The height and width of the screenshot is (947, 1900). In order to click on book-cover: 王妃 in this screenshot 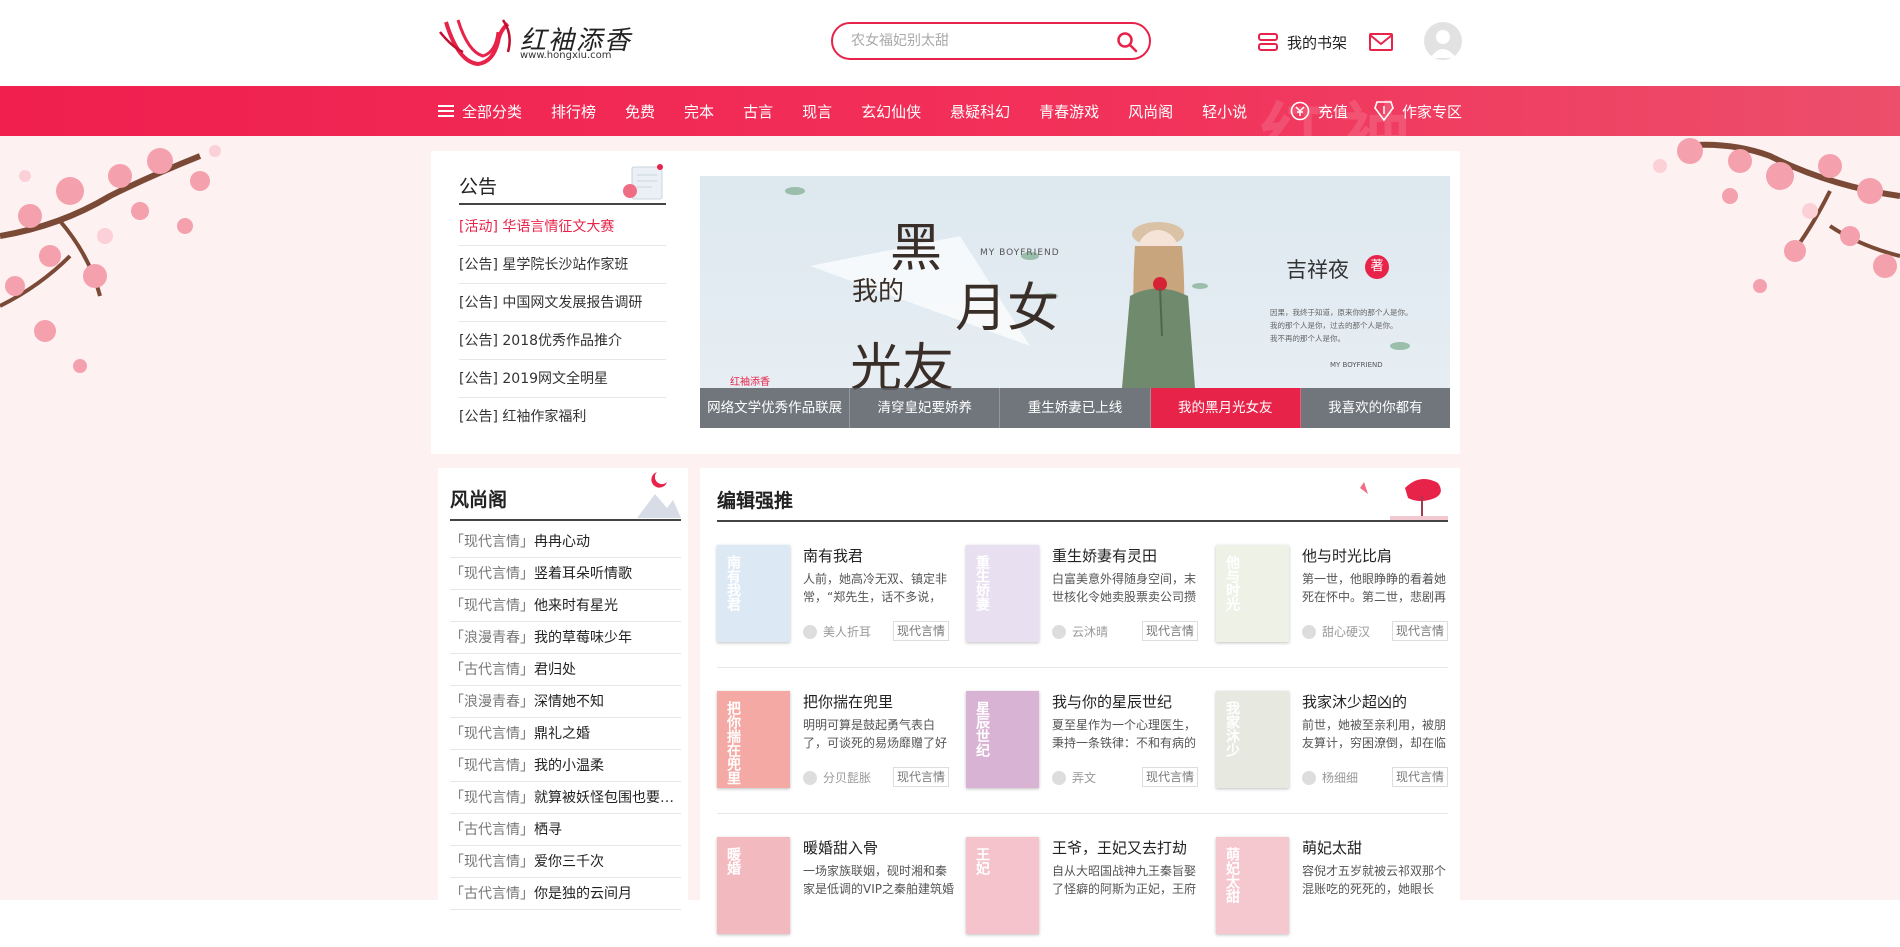, I will do `click(1002, 885)`.